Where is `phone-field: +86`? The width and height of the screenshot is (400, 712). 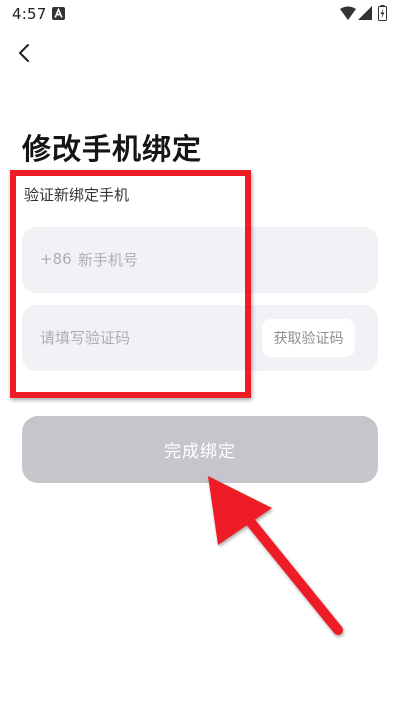 phone-field: +86 is located at coordinates (200, 260).